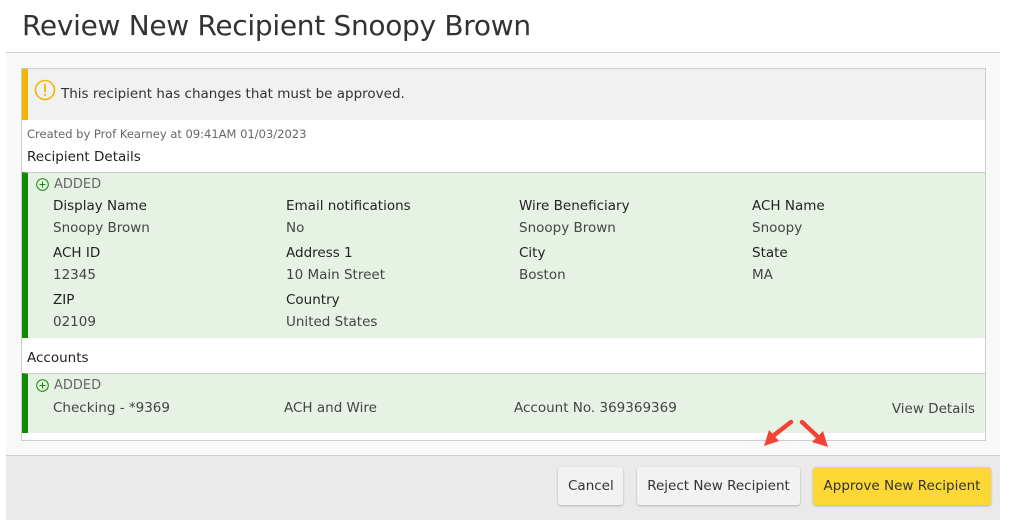 This screenshot has height=520, width=1009. Describe the element at coordinates (101, 217) in the screenshot. I see `field-display-name: Display Name Snoopy Brown` at that location.